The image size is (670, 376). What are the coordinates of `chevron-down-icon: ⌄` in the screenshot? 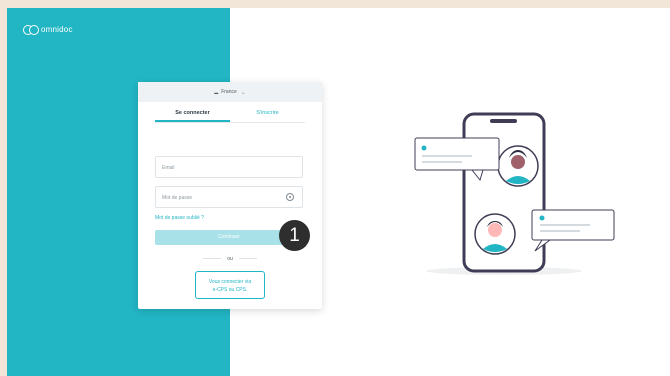 It's located at (243, 92).